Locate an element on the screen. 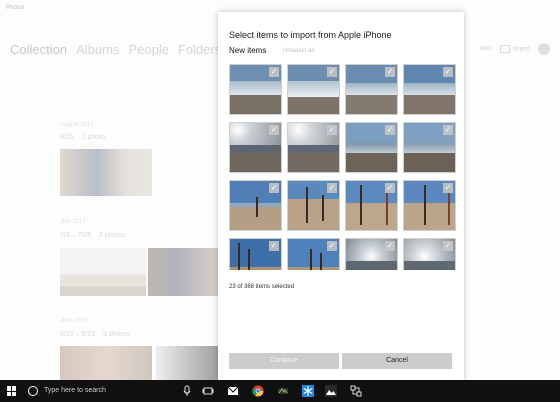  cortana-icon is located at coordinates (33, 391).